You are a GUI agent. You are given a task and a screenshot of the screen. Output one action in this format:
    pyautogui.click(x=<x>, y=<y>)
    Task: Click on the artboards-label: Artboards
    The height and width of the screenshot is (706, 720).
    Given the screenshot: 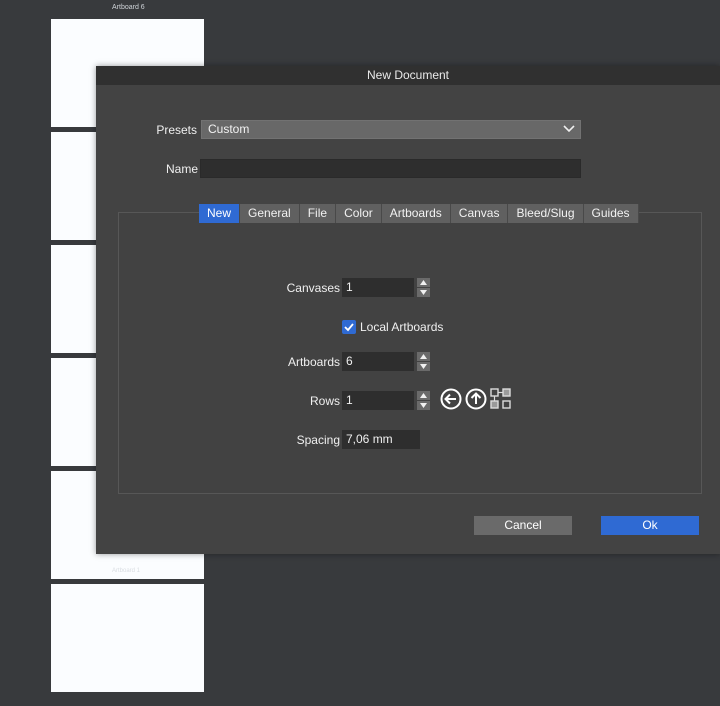 What is the action you would take?
    pyautogui.click(x=313, y=362)
    